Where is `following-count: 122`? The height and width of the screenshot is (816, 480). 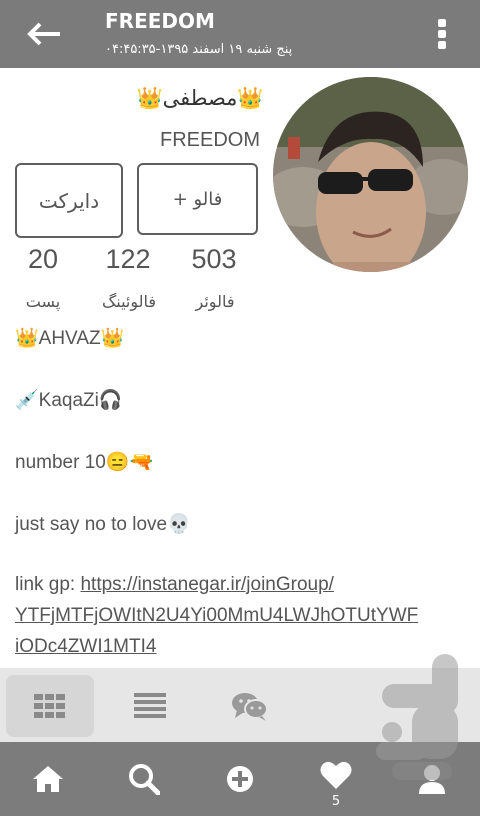 following-count: 122 is located at coordinates (128, 259).